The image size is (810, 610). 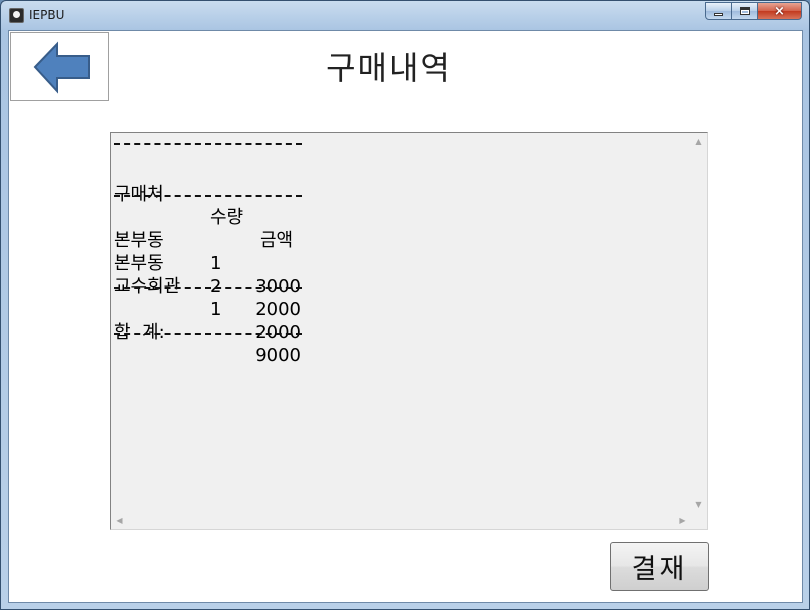 I want to click on receipt-header-row: 구매처 수량 금액, so click(x=404, y=205).